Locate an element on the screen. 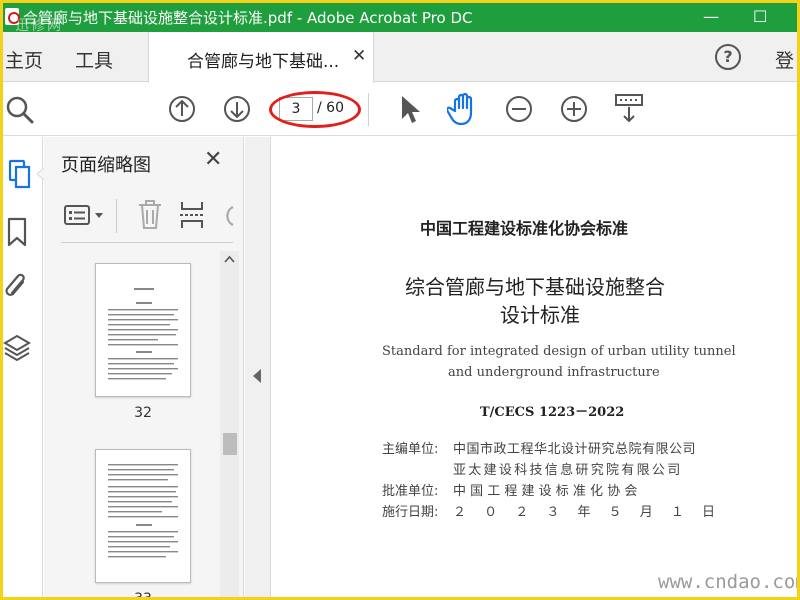  previous-page-icon is located at coordinates (182, 109).